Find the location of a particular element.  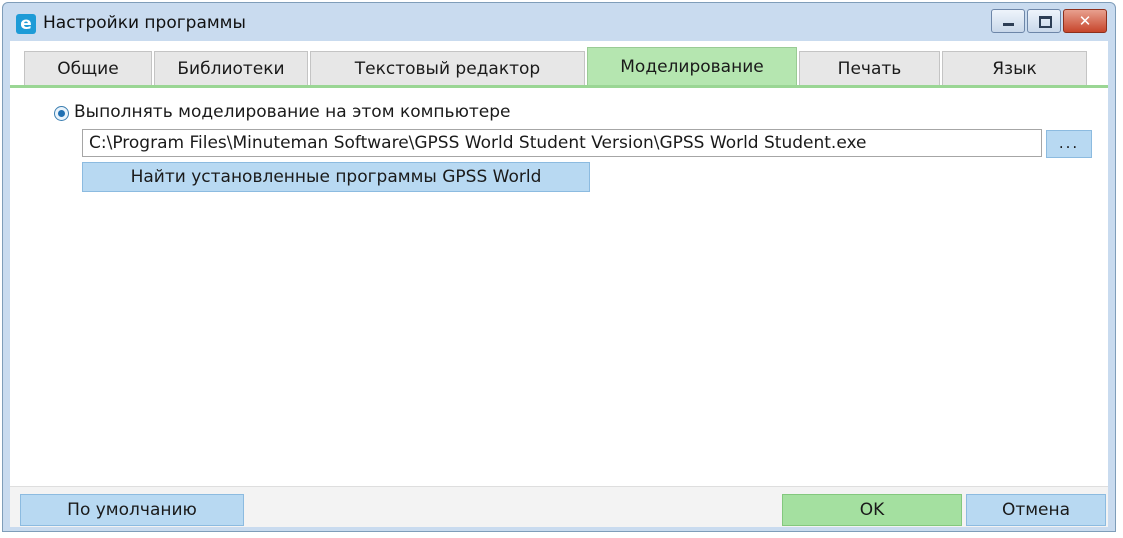

tab-modeling: Моделирование is located at coordinates (692, 66).